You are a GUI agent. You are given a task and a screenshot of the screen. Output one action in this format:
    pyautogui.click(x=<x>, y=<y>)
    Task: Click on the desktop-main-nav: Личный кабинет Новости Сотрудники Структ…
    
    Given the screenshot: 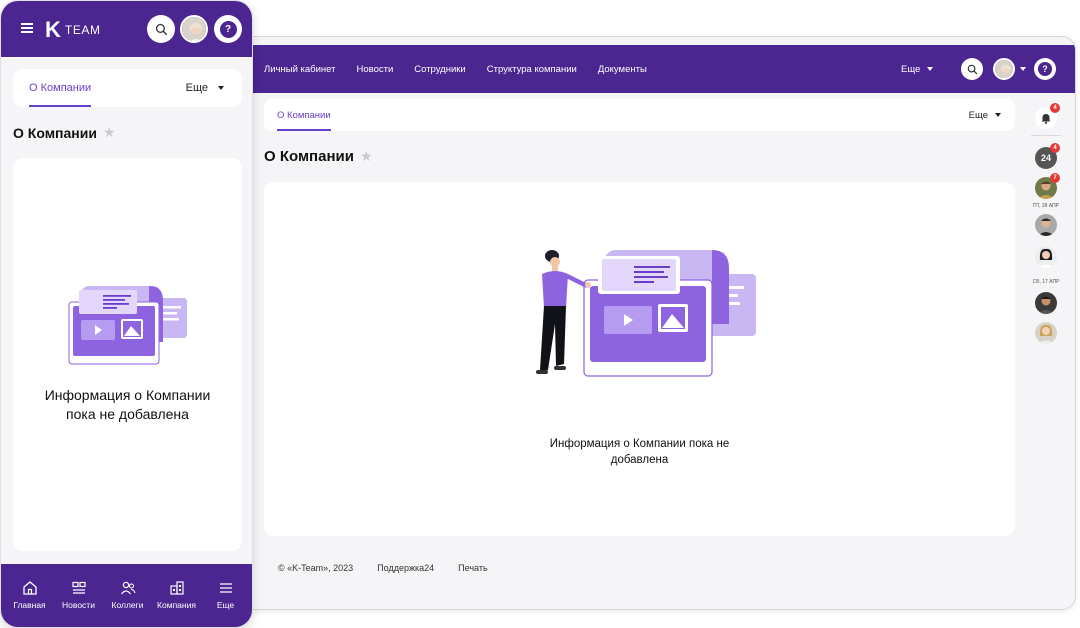 What is the action you would take?
    pyautogui.click(x=455, y=69)
    